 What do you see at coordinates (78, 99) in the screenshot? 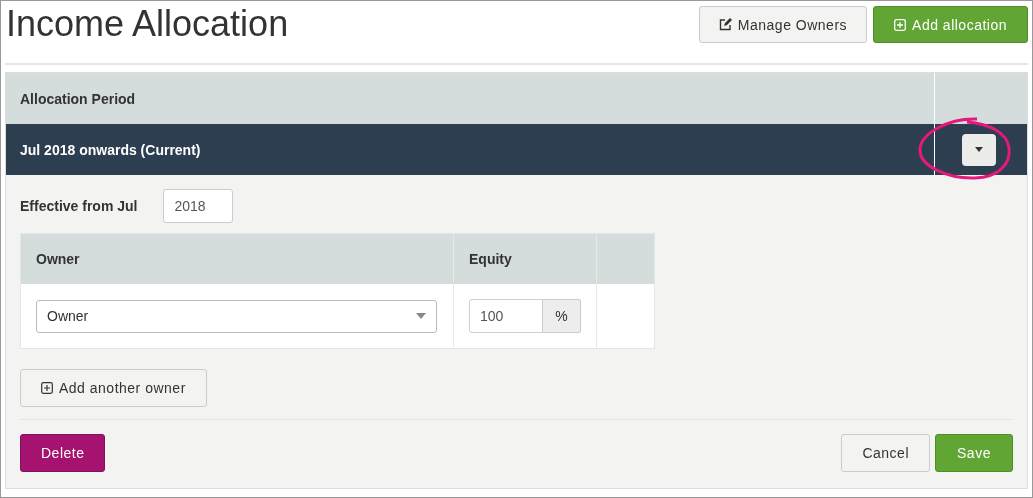
I see `column-header: Allocation Period` at bounding box center [78, 99].